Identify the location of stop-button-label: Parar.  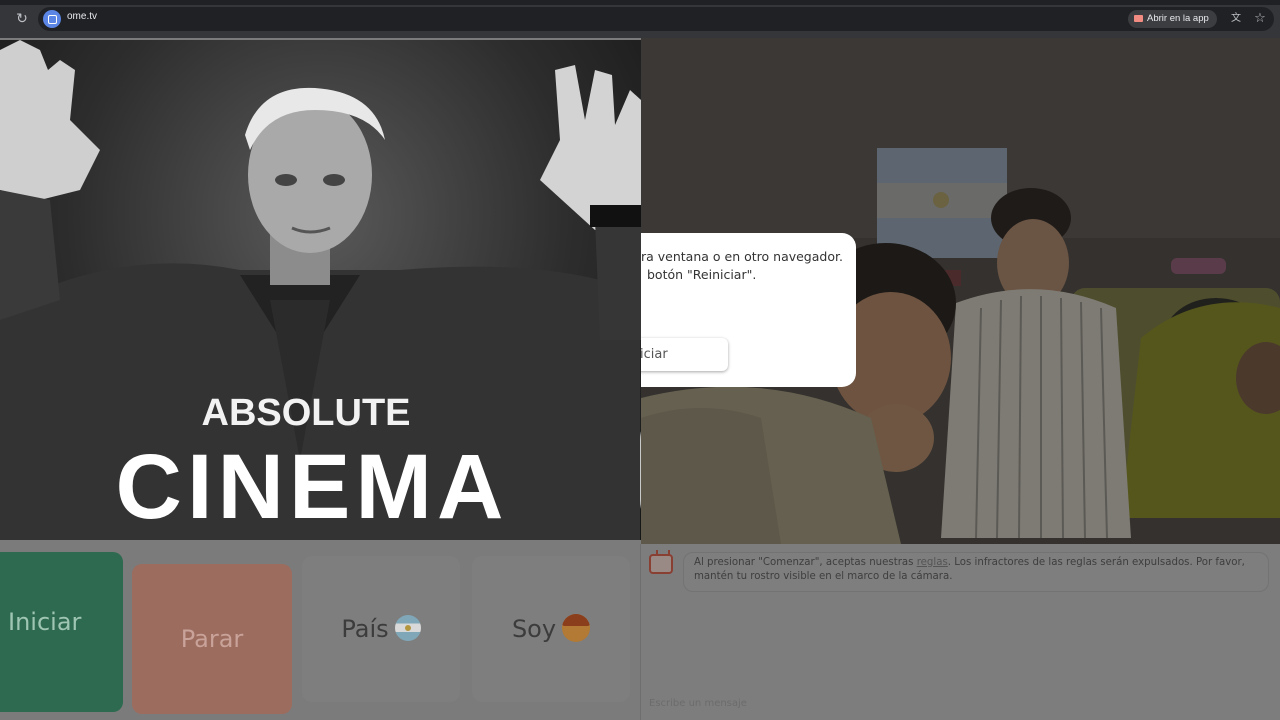
(212, 639).